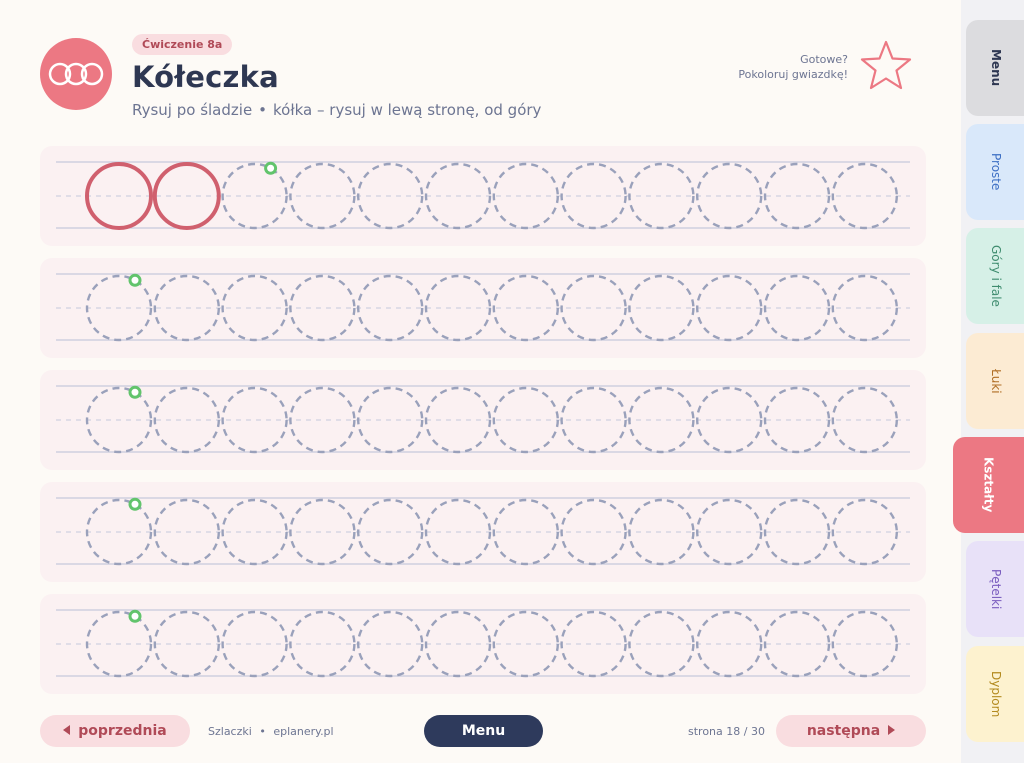  I want to click on tab-luki: Łuki, so click(995, 381).